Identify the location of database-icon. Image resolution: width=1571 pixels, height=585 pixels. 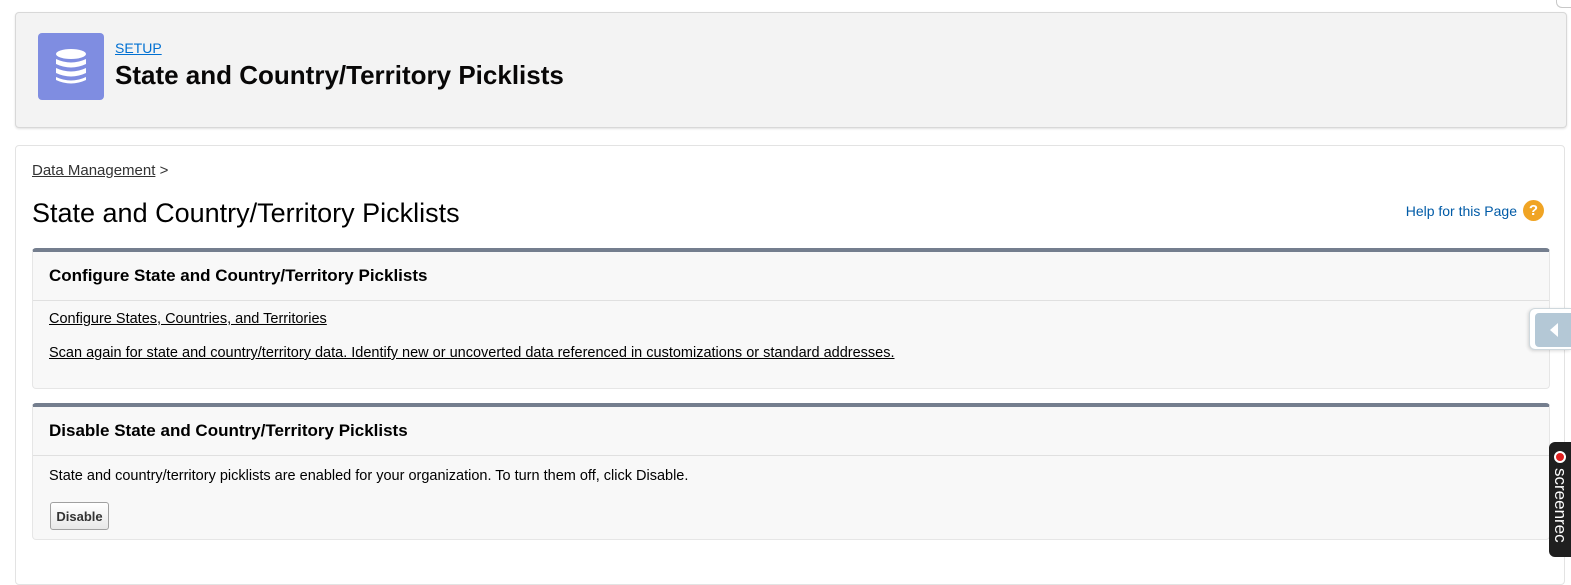
(71, 66).